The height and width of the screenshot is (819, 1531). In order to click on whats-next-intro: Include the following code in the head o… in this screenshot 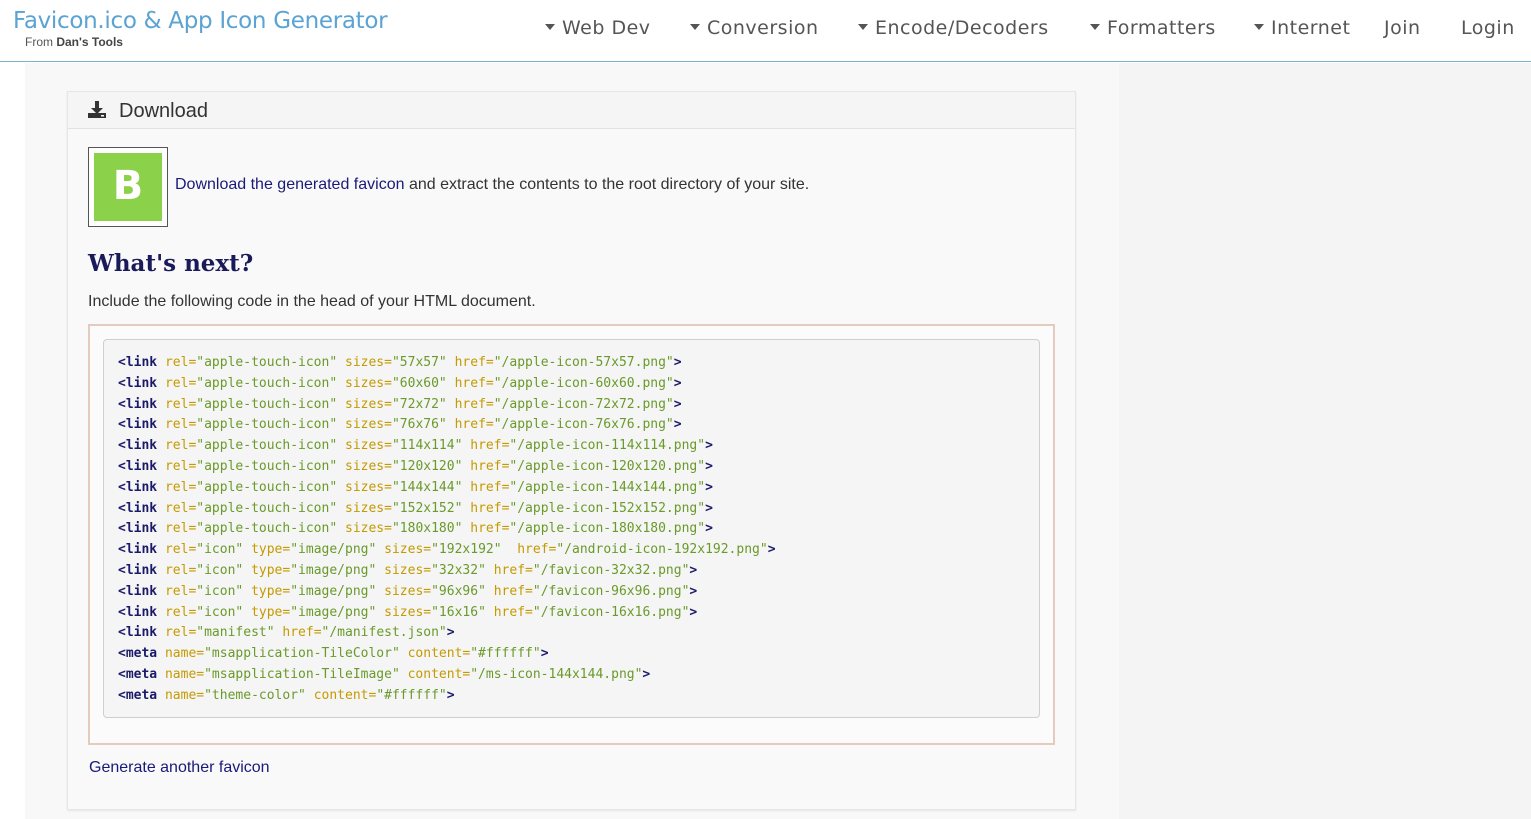, I will do `click(312, 301)`.